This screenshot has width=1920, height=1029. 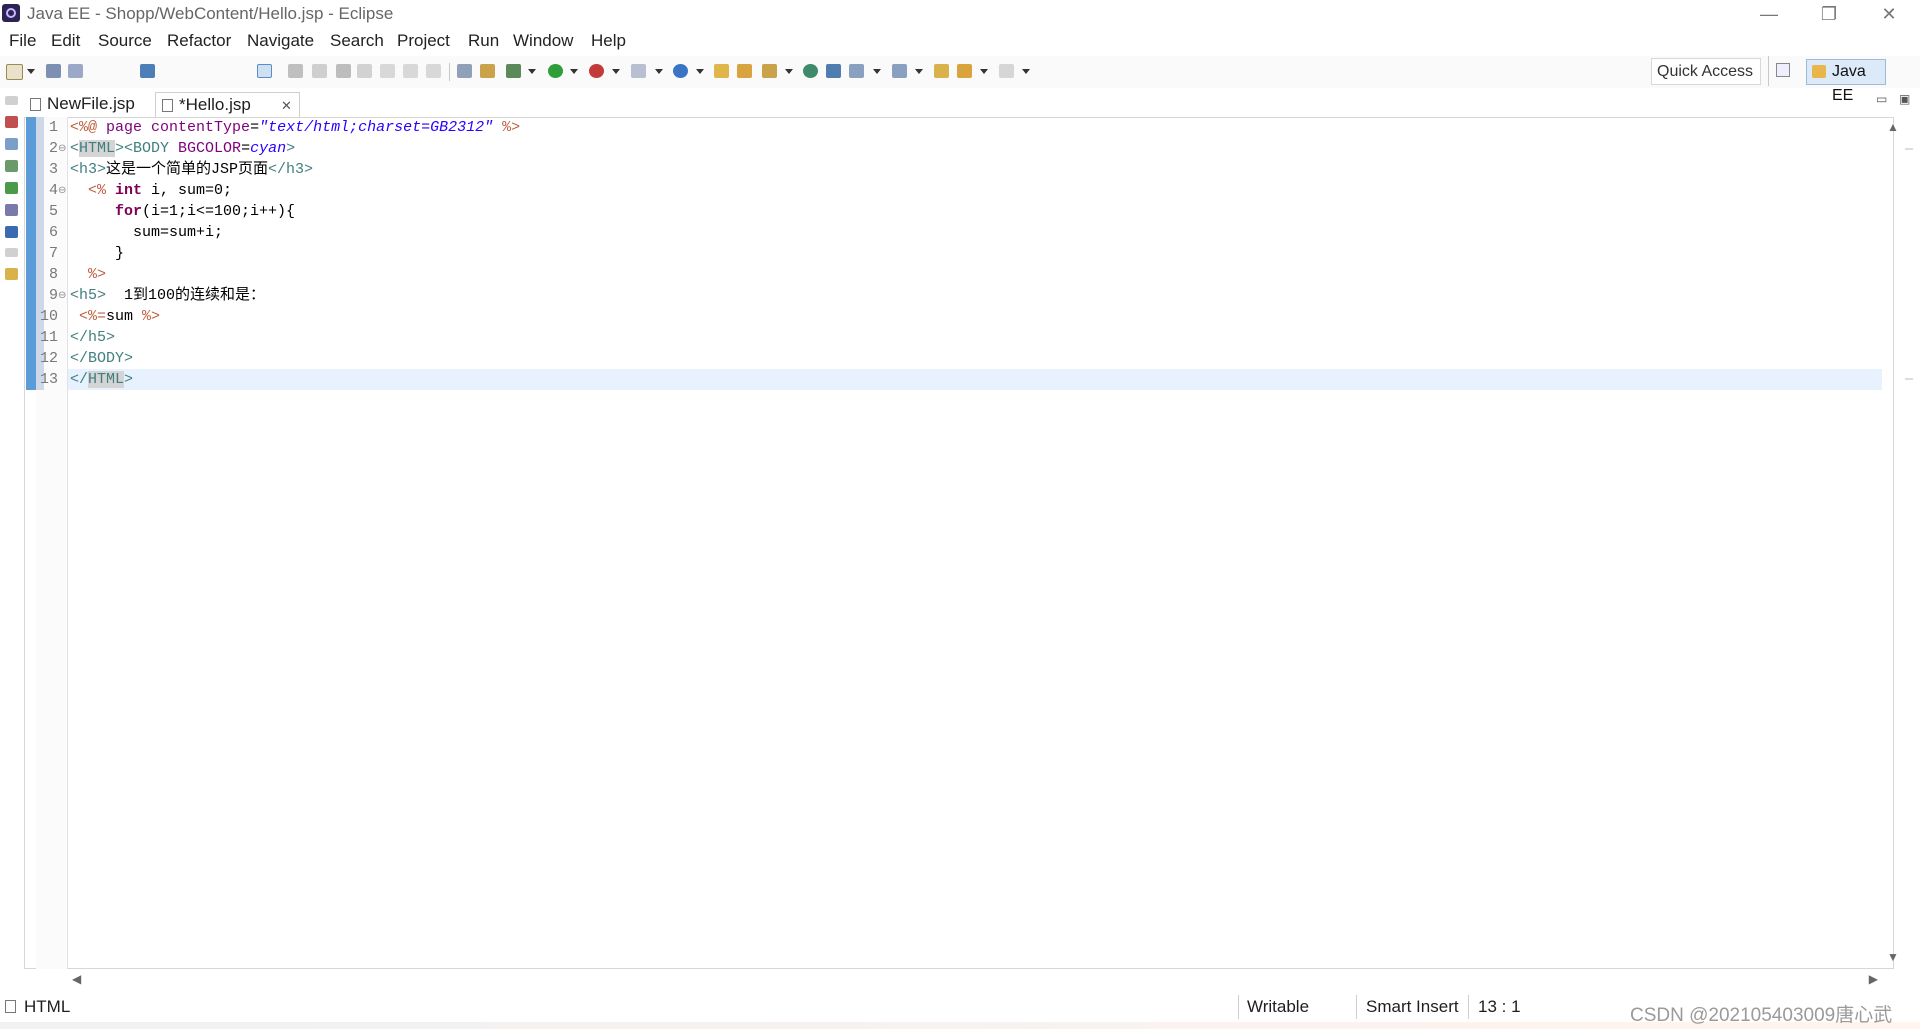 What do you see at coordinates (280, 41) in the screenshot?
I see `menu-navigate: Navigate` at bounding box center [280, 41].